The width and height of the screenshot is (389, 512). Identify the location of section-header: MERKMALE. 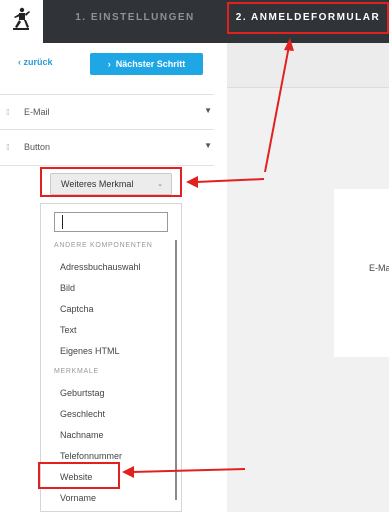
(76, 371).